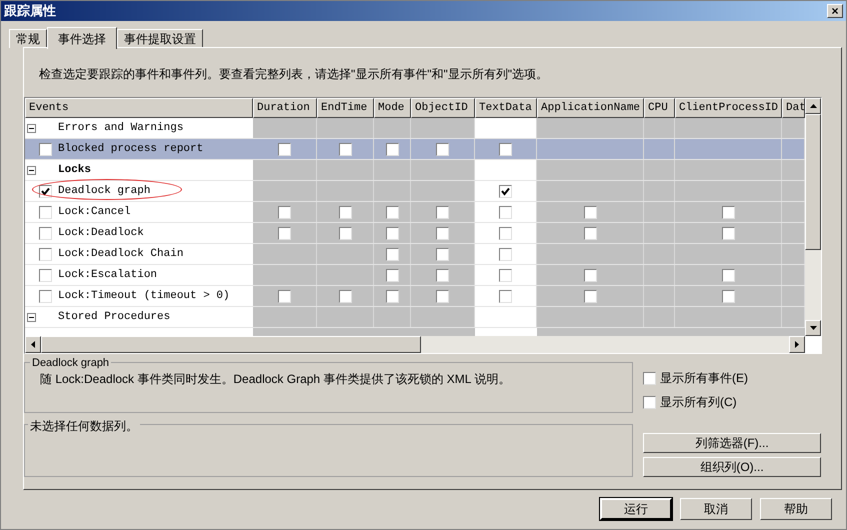  Describe the element at coordinates (813, 328) in the screenshot. I see `scroll-down-icon` at that location.